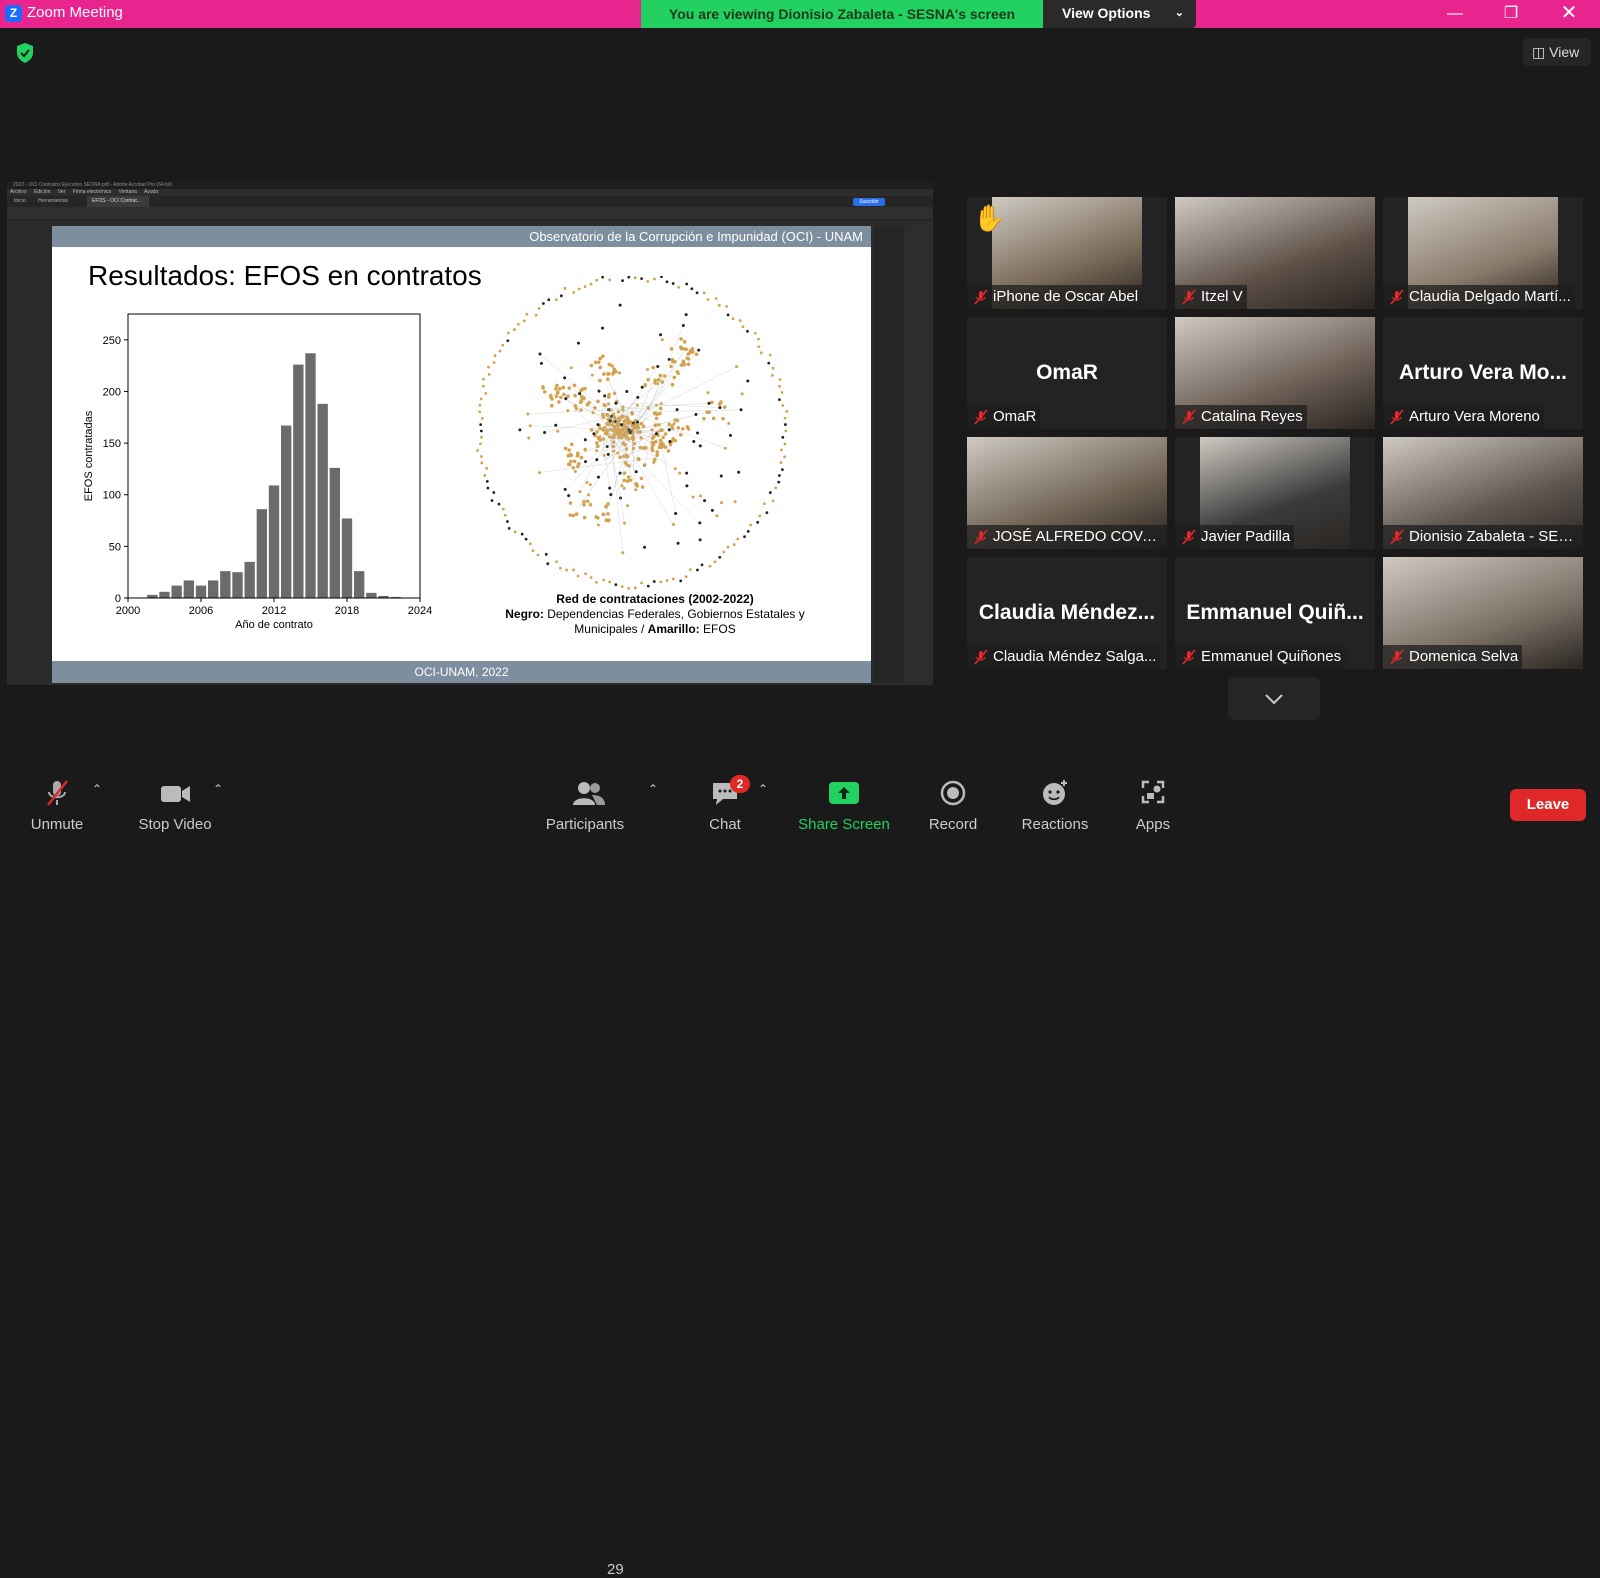 The image size is (1600, 1578). I want to click on participants-caret-icon: ⌃, so click(653, 789).